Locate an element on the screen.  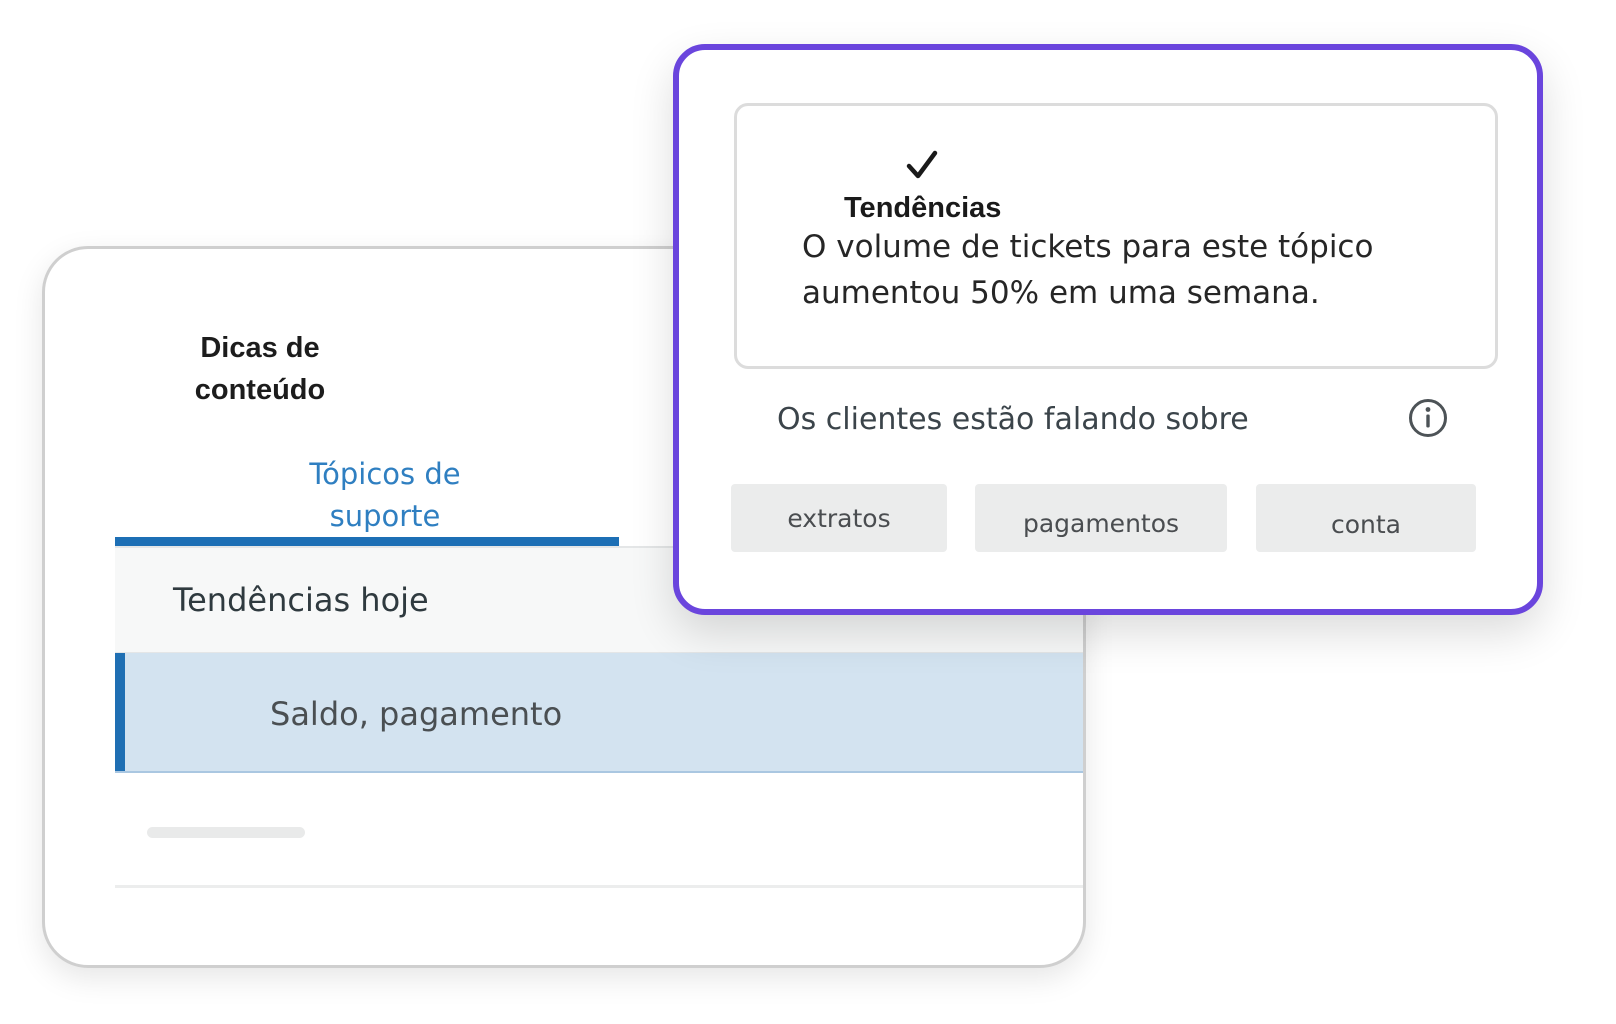
divider is located at coordinates (599, 886).